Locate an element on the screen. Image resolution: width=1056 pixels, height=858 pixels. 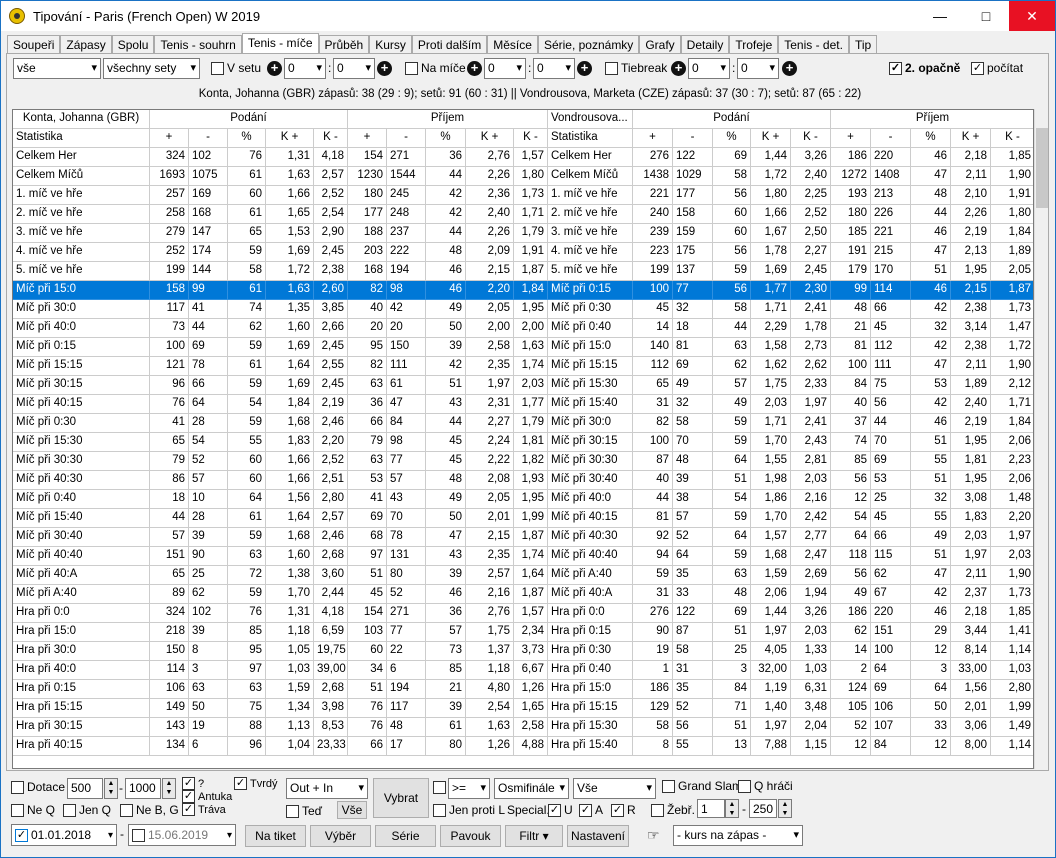
jen-proti-l-checkbox: Jen proti L is located at coordinates (469, 810).